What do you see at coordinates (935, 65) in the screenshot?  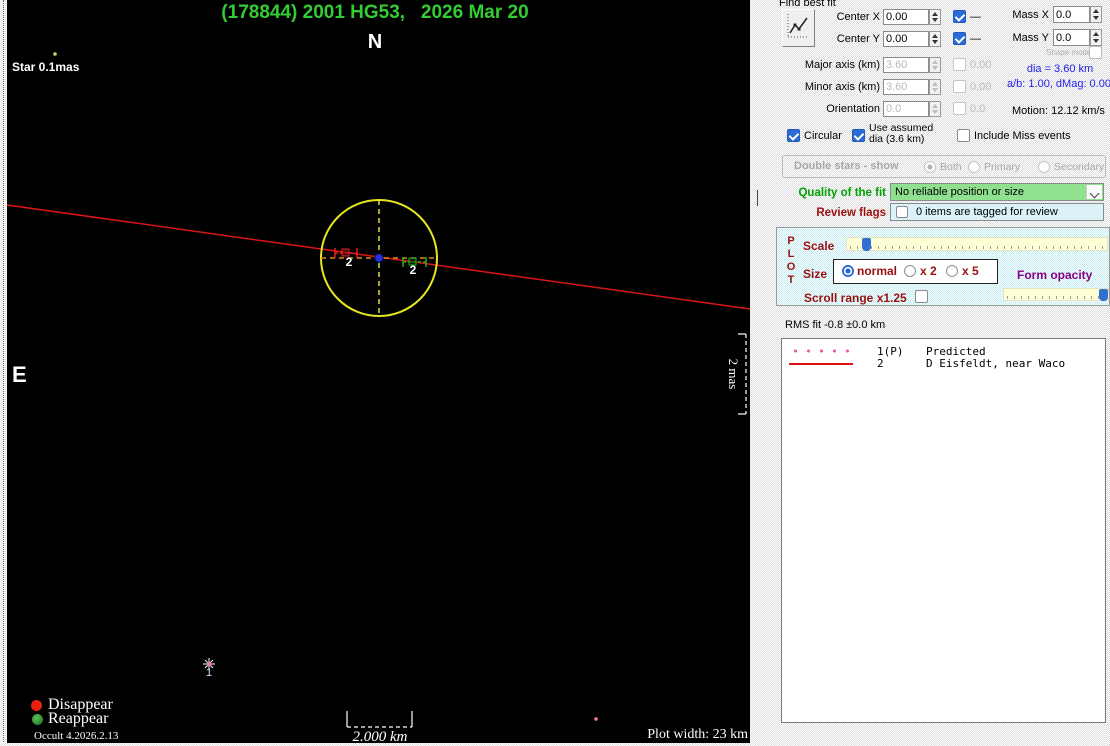 I see `major-axis-spinner` at bounding box center [935, 65].